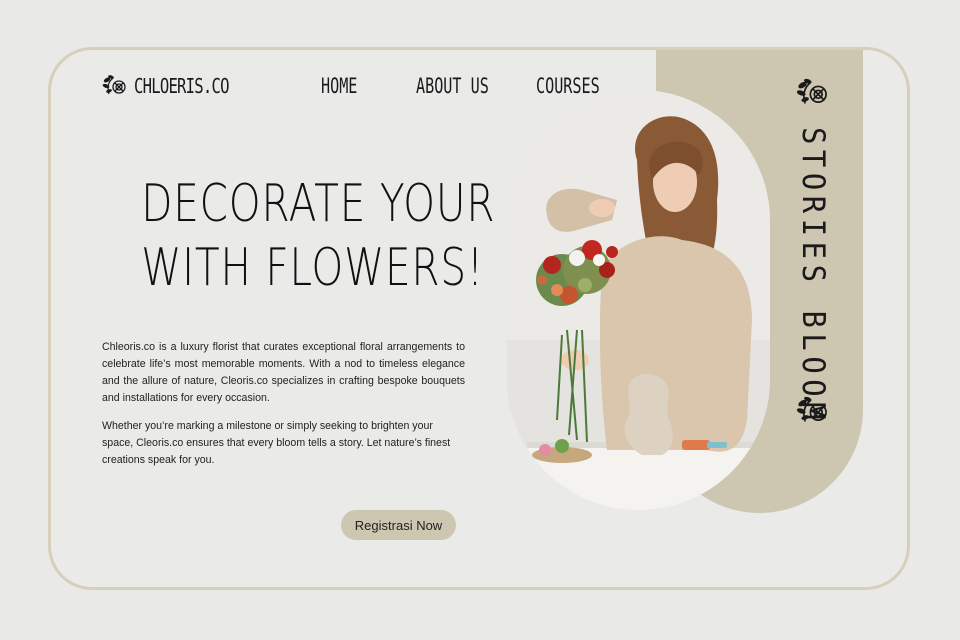  Describe the element at coordinates (368, 204) in the screenshot. I see `headline-line-1: DECORATE YOUR LIFE` at that location.